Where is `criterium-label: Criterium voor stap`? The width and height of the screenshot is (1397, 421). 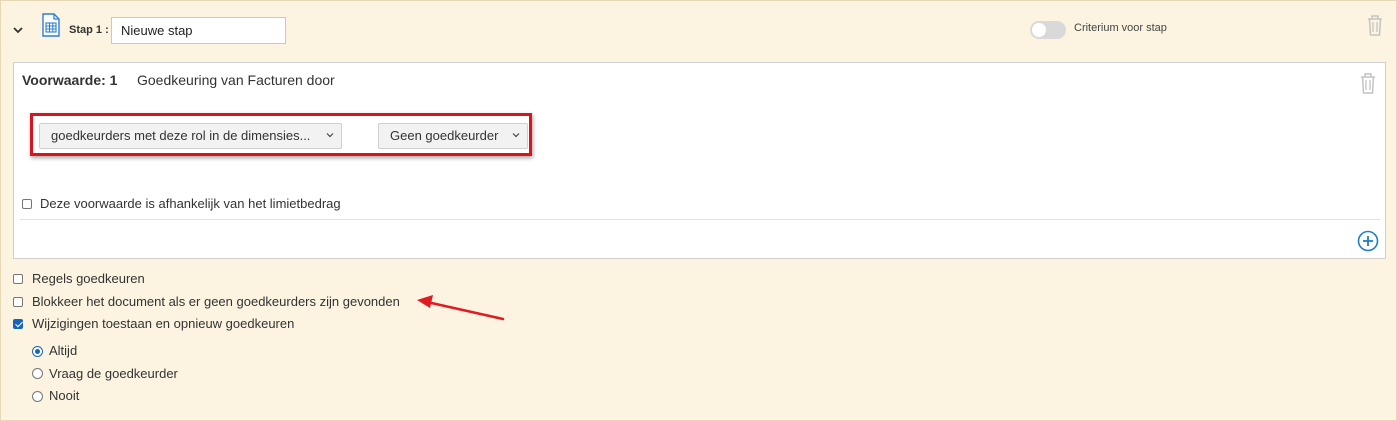 criterium-label: Criterium voor stap is located at coordinates (1120, 28).